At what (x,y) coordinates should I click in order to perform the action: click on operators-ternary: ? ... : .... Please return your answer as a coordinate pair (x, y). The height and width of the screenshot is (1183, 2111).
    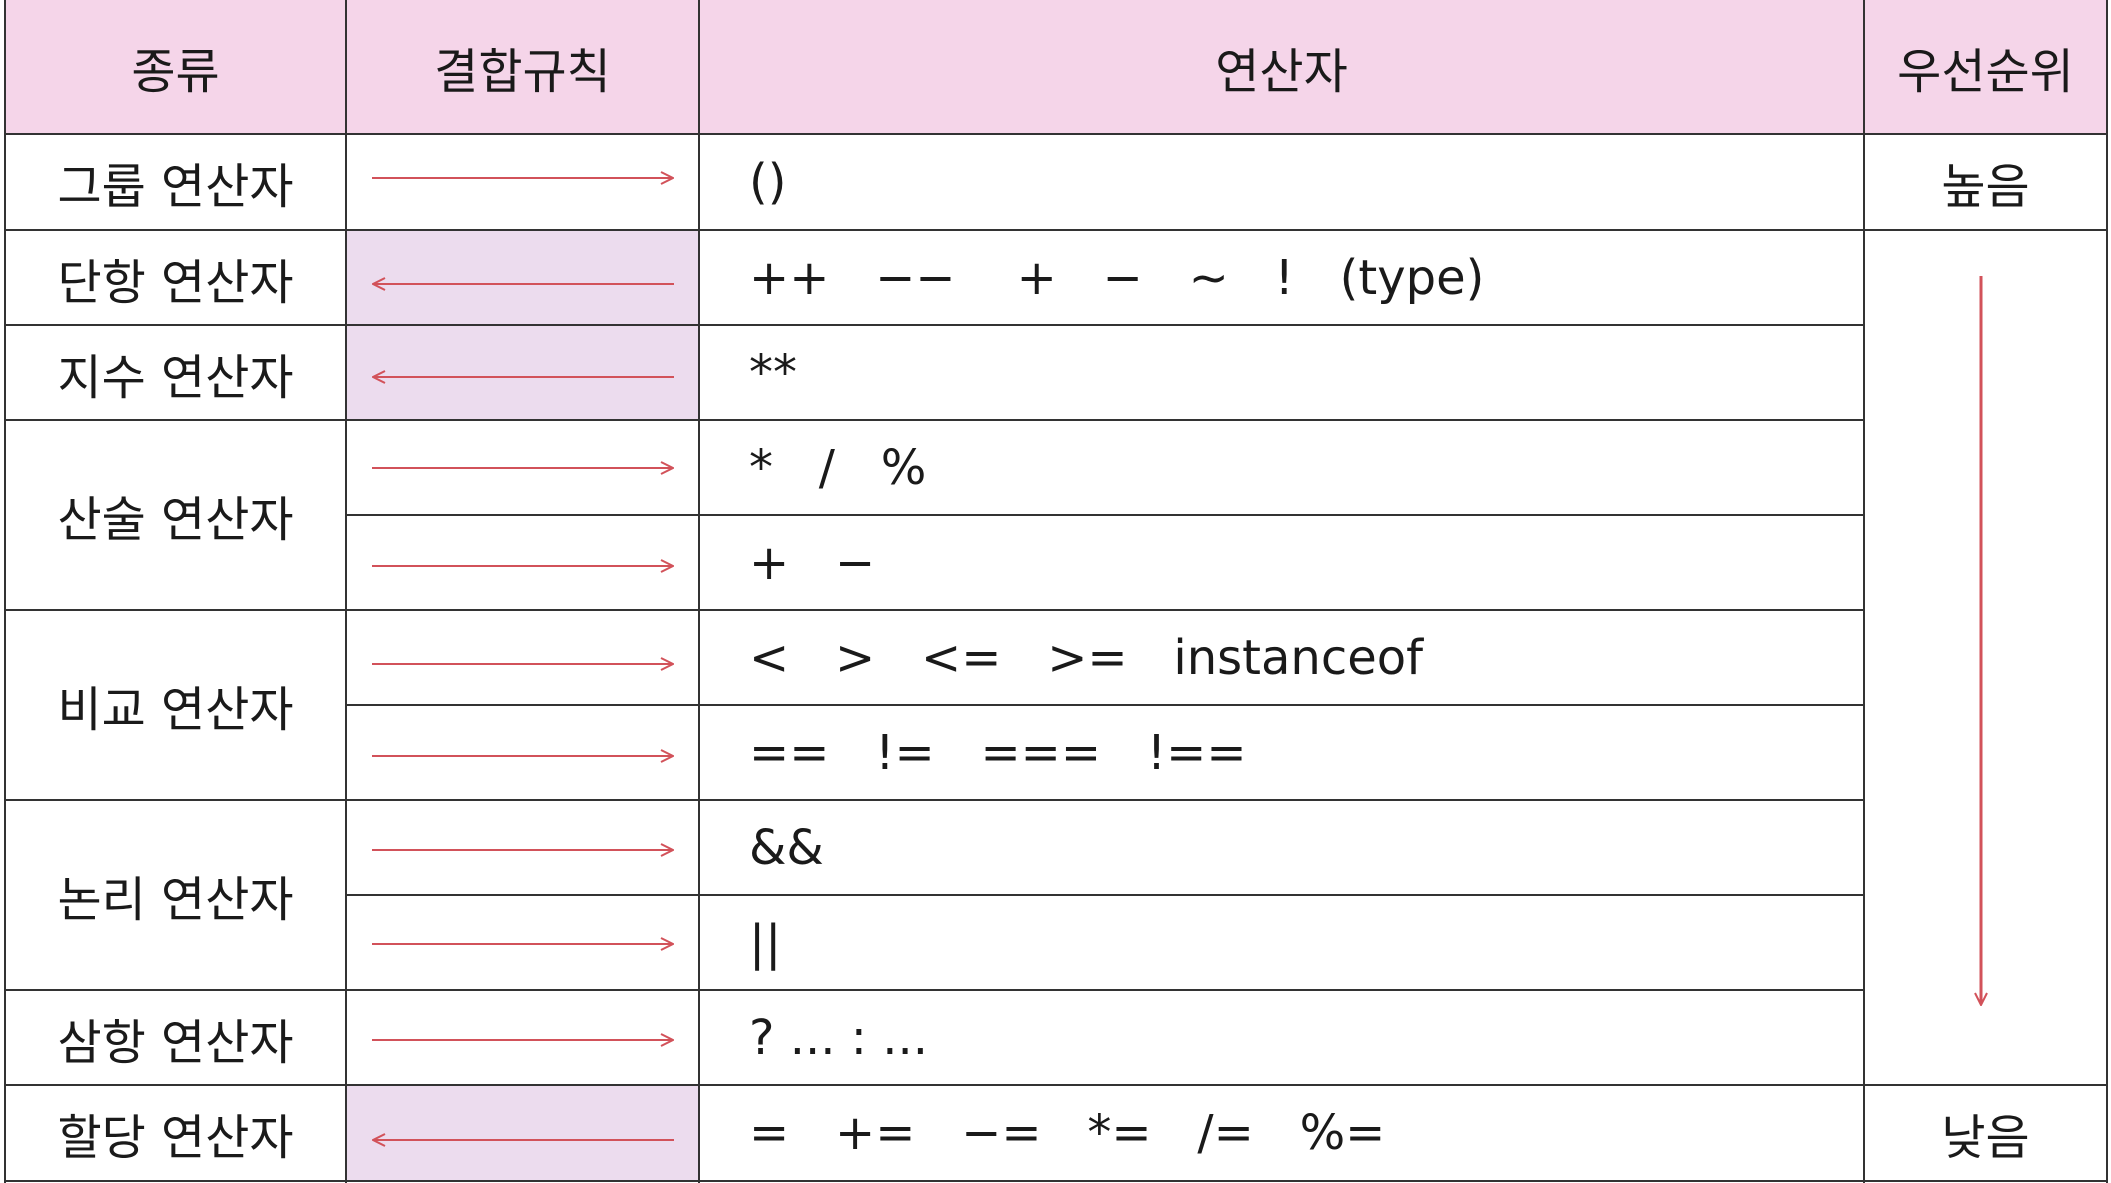
    Looking at the image, I should click on (838, 1037).